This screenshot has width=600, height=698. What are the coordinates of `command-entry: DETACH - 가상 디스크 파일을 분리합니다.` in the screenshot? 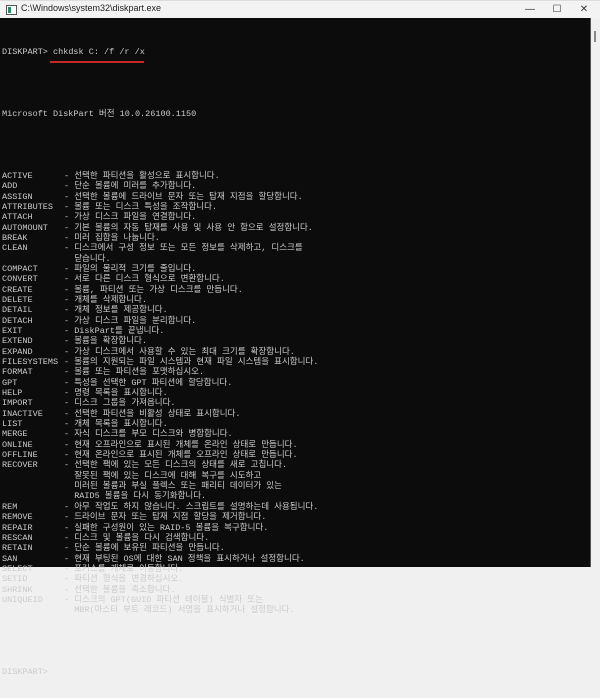 It's located at (160, 321).